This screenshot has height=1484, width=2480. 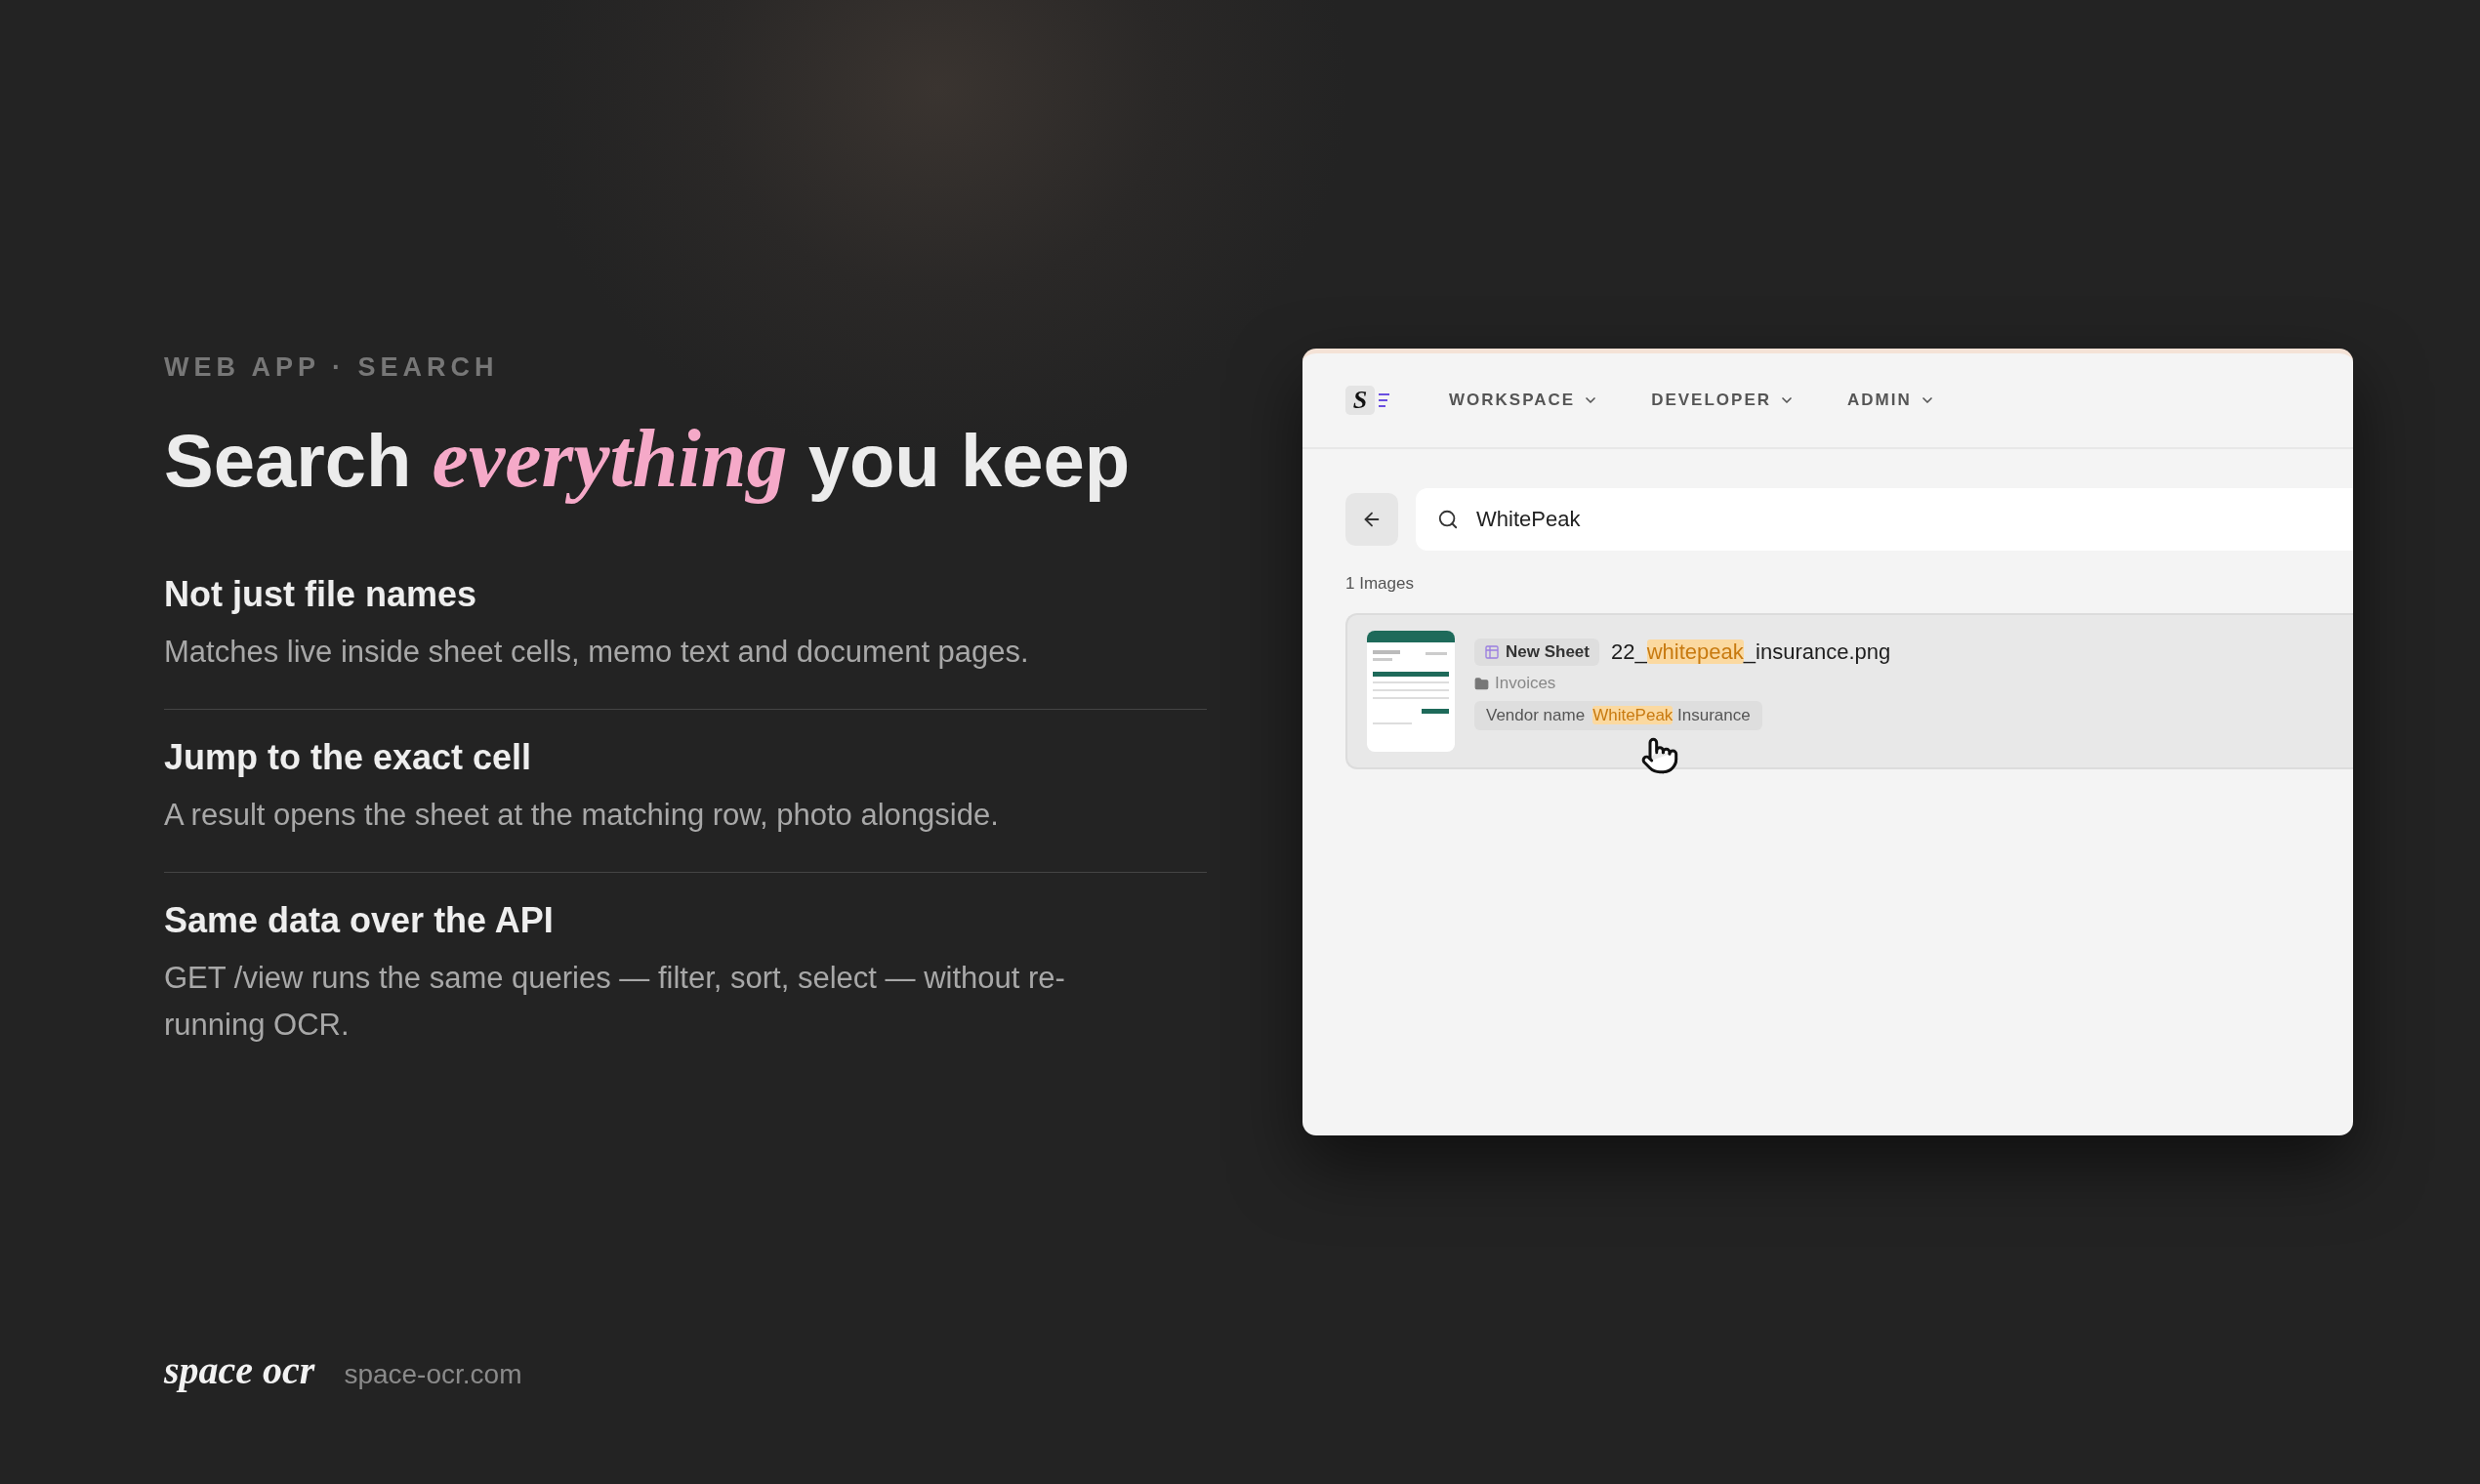 What do you see at coordinates (1751, 652) in the screenshot?
I see `file-name: 22_whitepeak_insurance.png` at bounding box center [1751, 652].